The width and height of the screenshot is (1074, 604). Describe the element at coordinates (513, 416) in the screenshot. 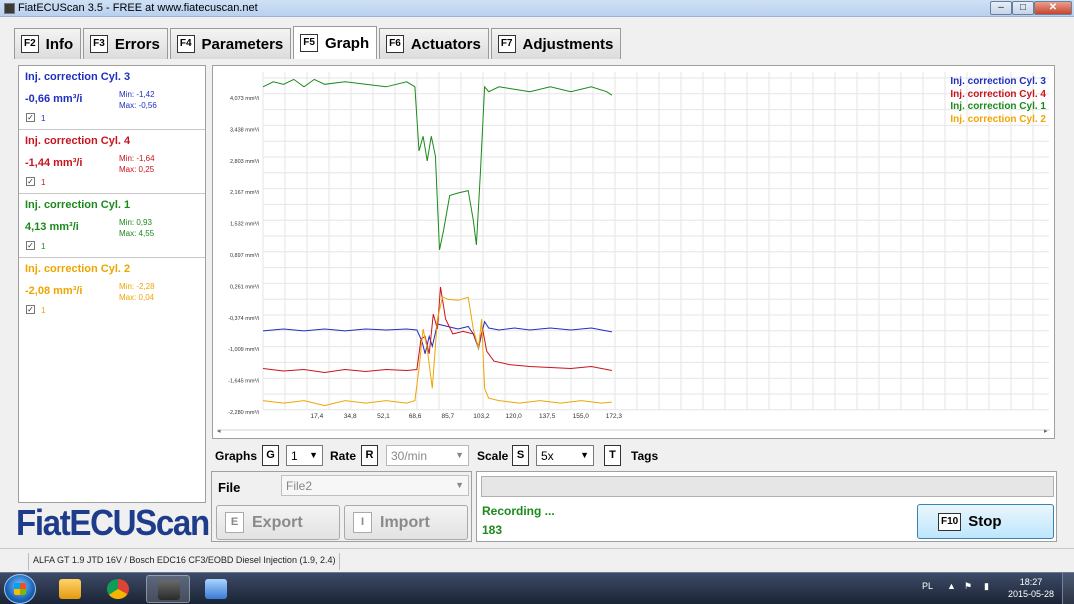

I see `x-tick-label: 120,0` at that location.